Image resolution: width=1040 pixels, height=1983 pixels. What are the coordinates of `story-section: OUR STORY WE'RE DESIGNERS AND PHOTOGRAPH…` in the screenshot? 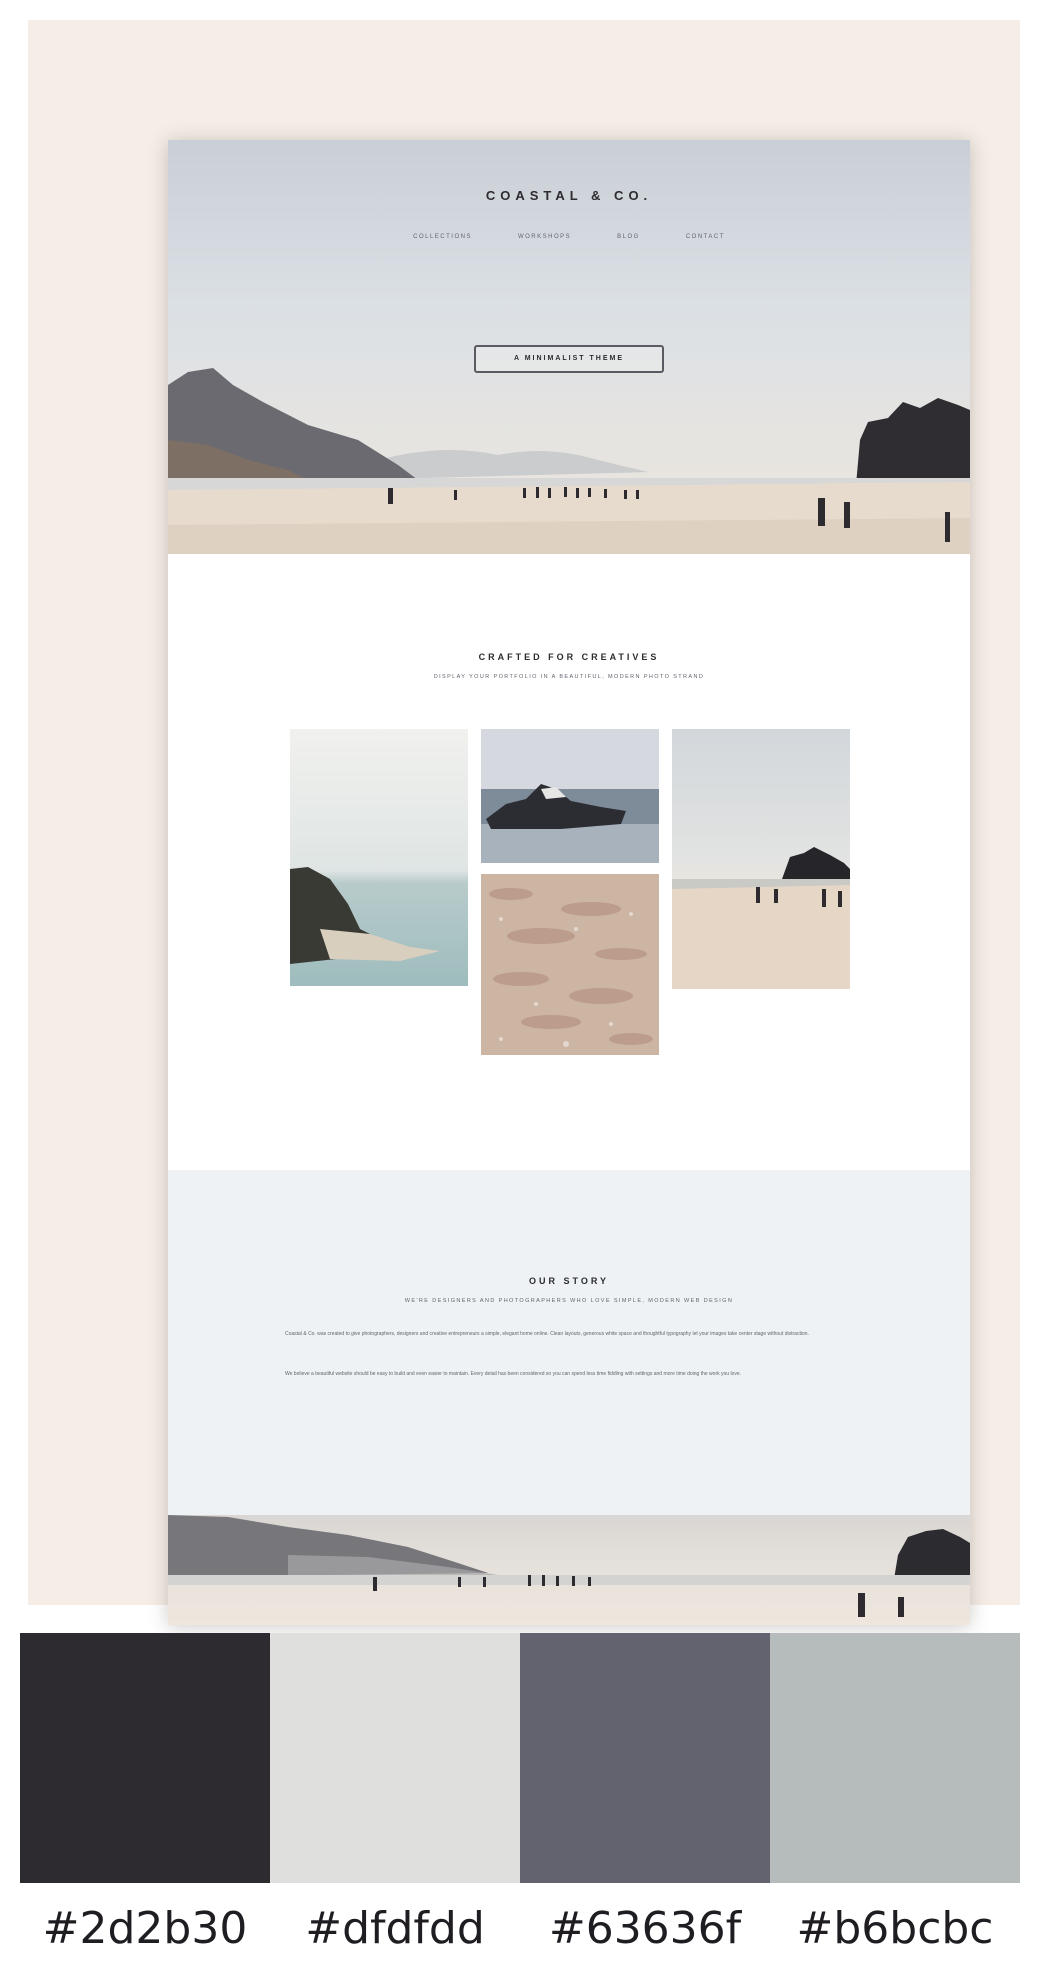 It's located at (569, 1342).